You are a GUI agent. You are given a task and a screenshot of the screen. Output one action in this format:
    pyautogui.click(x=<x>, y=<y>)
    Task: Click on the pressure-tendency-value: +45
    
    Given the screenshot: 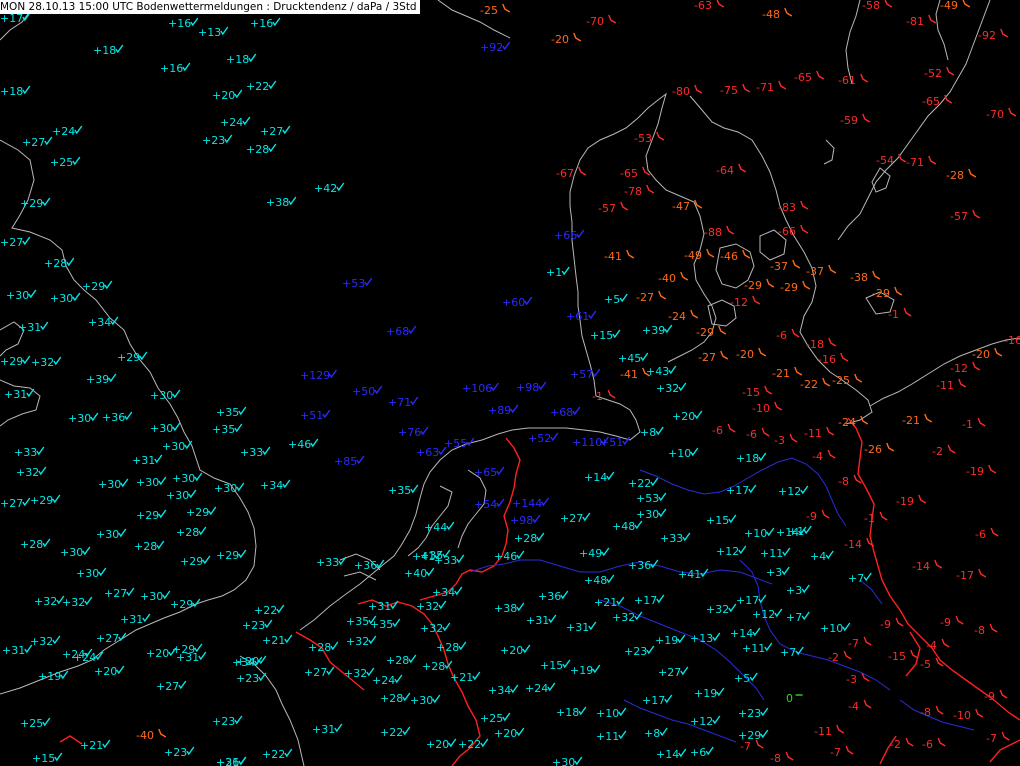 What is the action you would take?
    pyautogui.click(x=629, y=358)
    